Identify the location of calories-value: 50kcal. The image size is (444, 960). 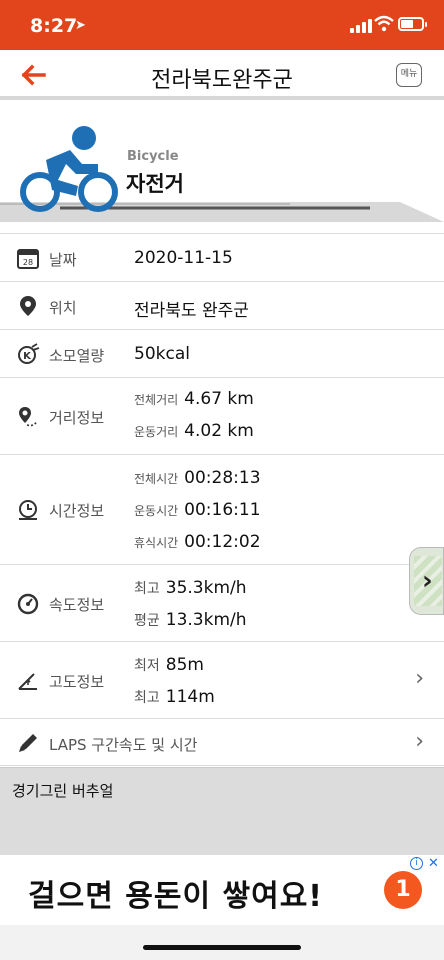
(162, 354).